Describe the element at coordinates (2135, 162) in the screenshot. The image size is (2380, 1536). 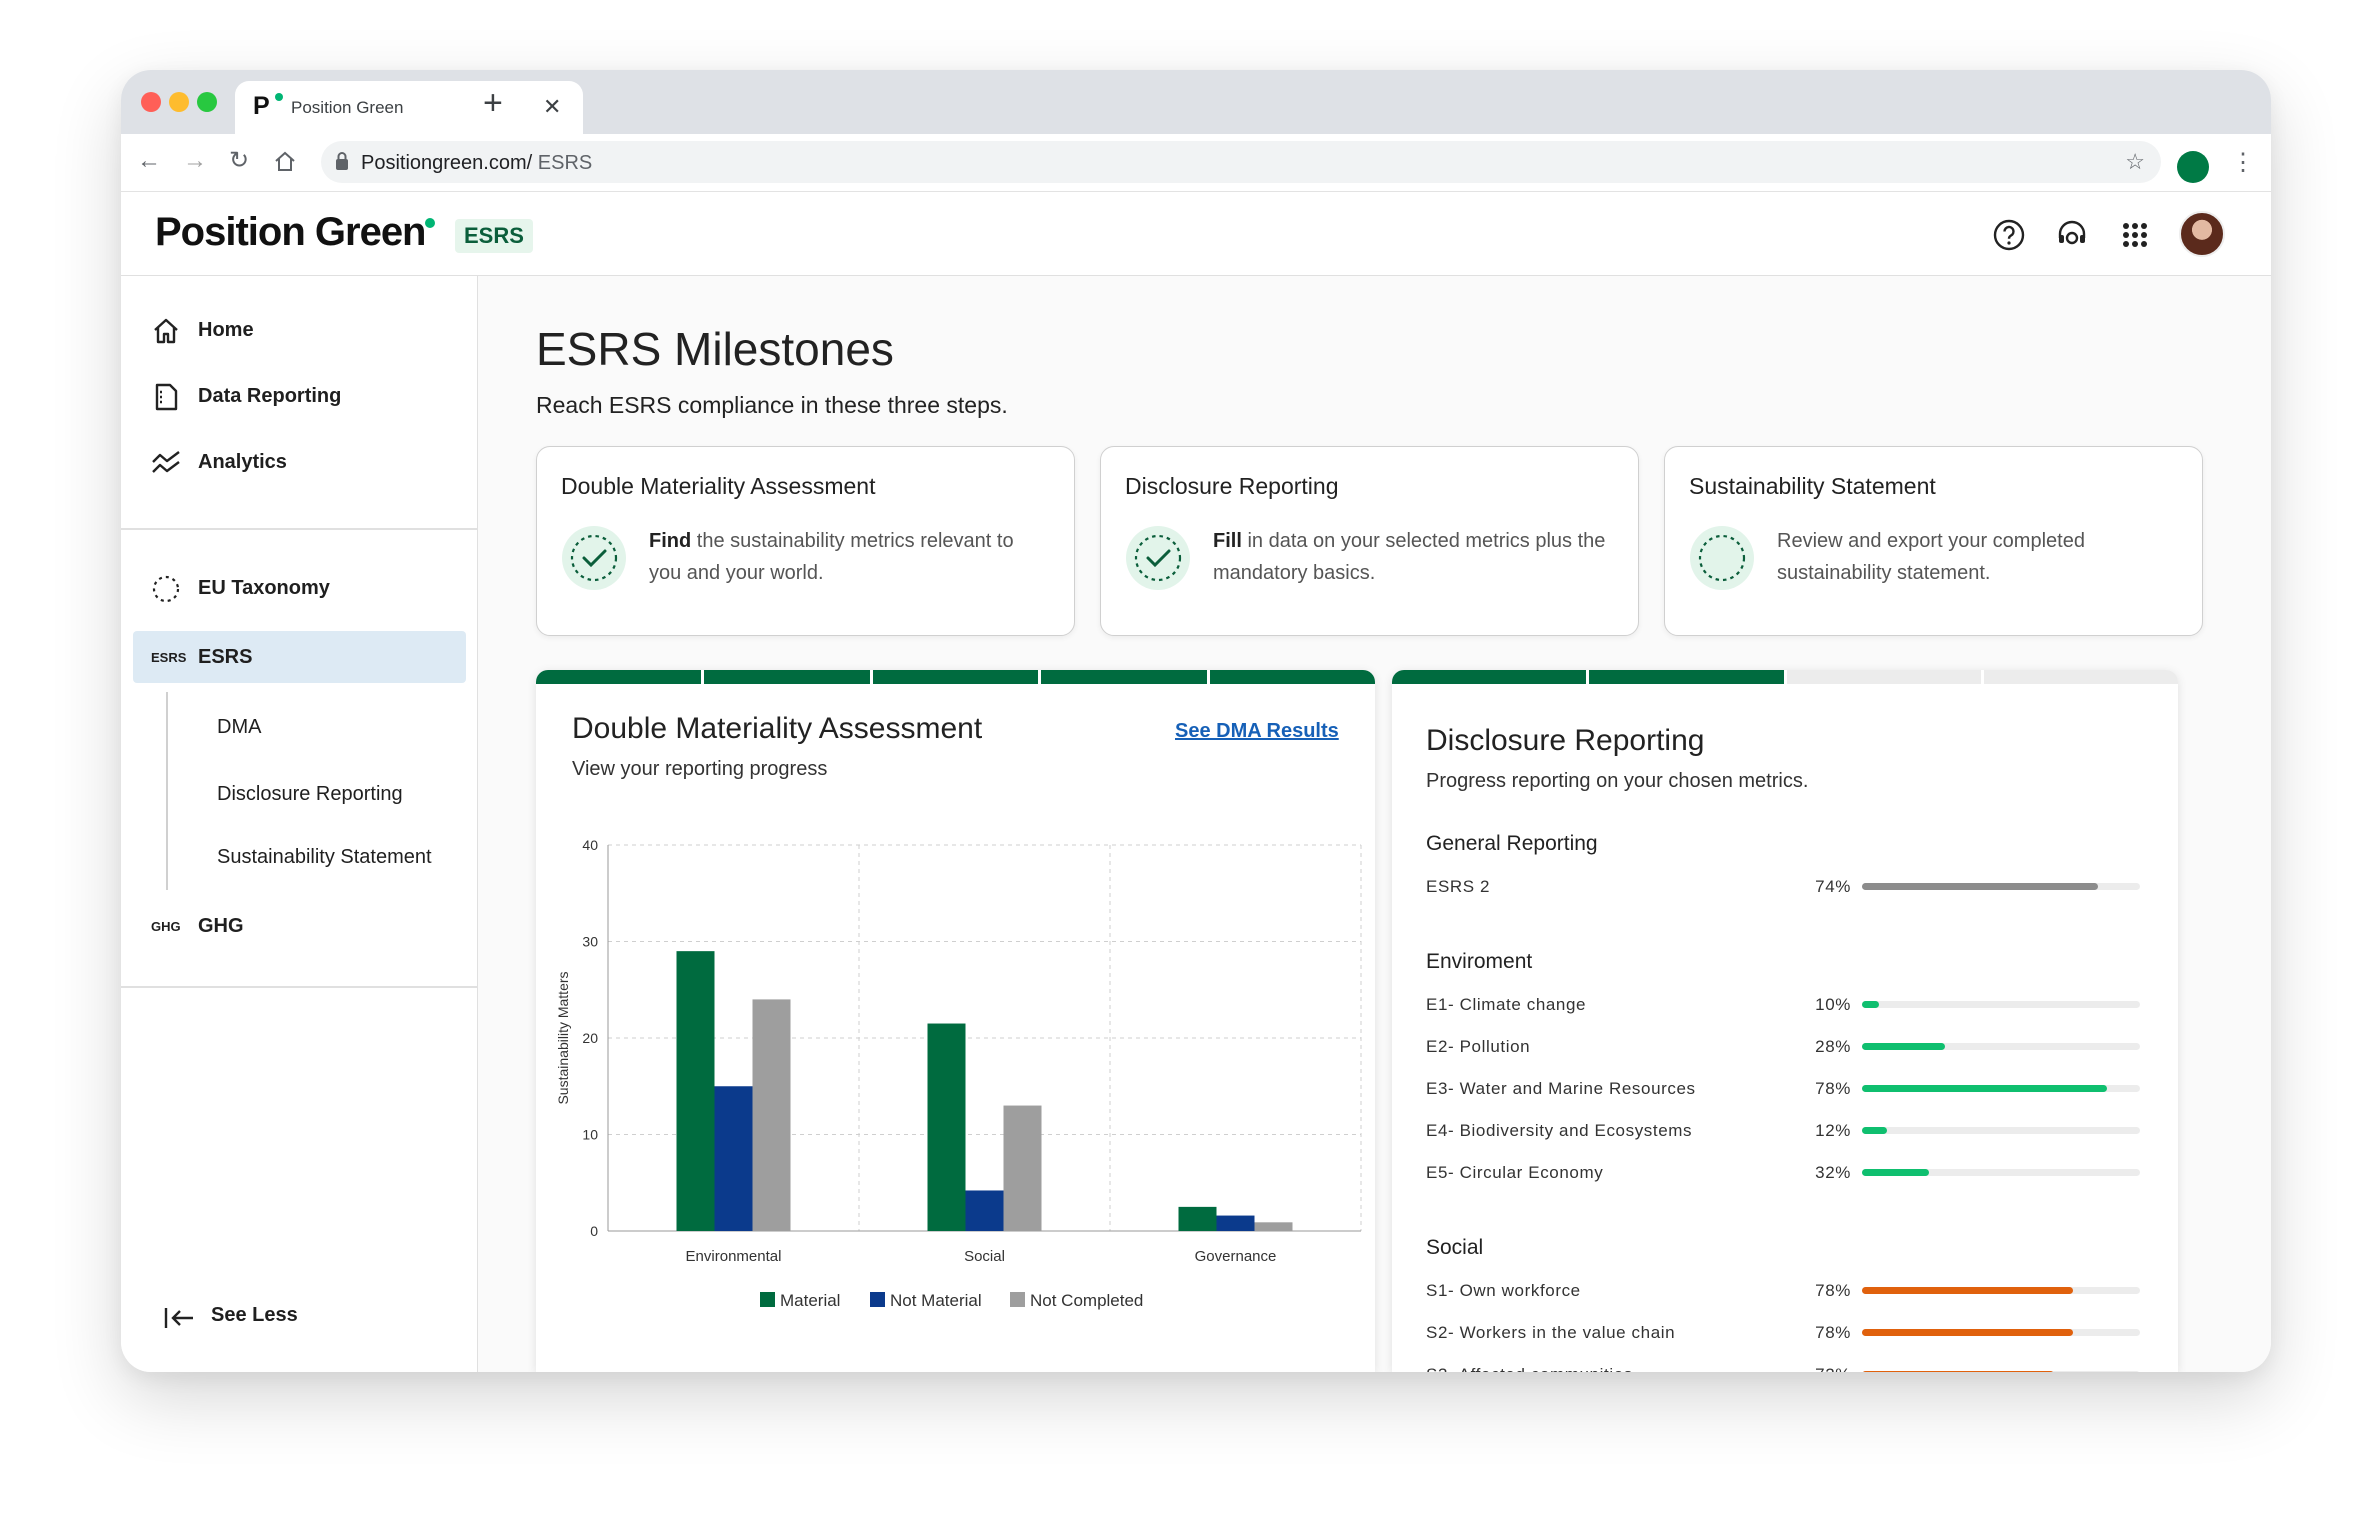
I see `bookmark-star-icon: ☆` at that location.